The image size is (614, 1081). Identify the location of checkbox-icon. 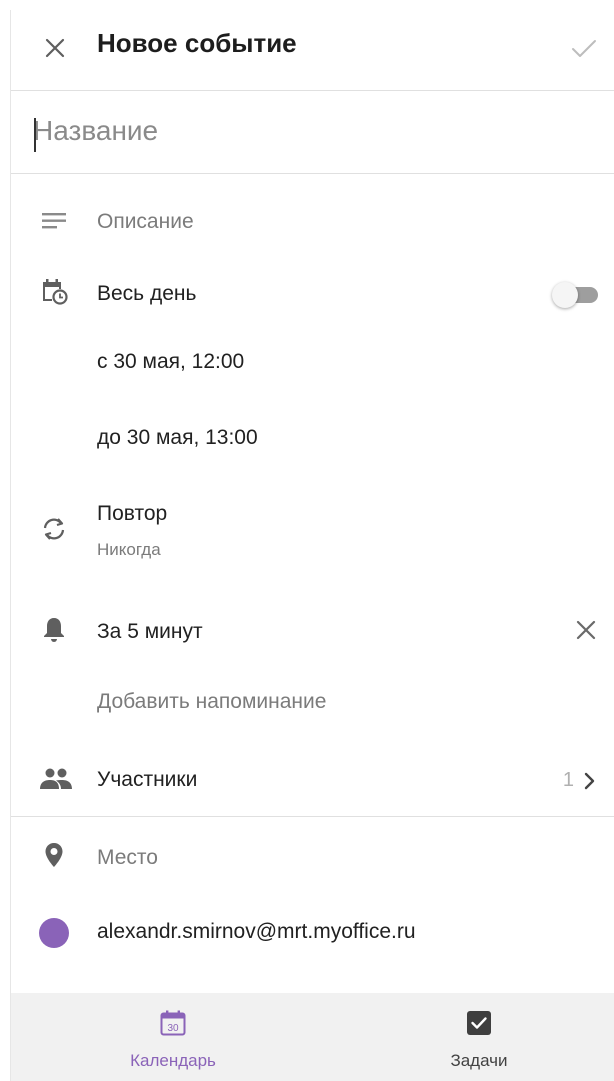
(479, 1023).